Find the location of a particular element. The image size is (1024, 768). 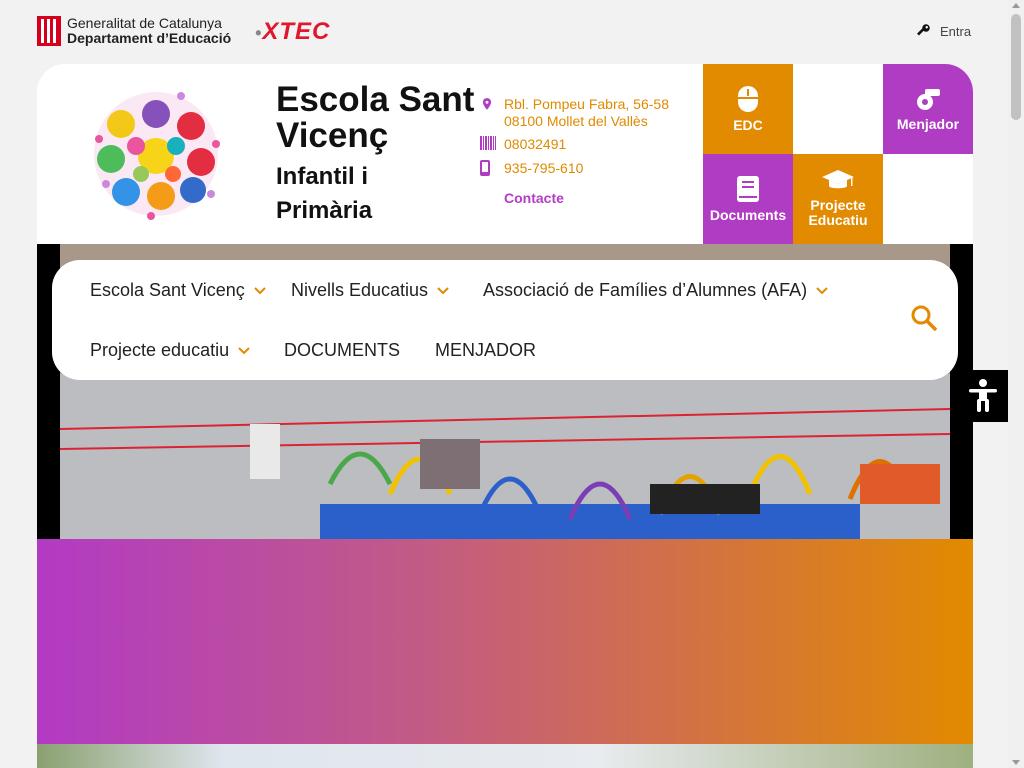

edc-tile: EDC is located at coordinates (748, 109).